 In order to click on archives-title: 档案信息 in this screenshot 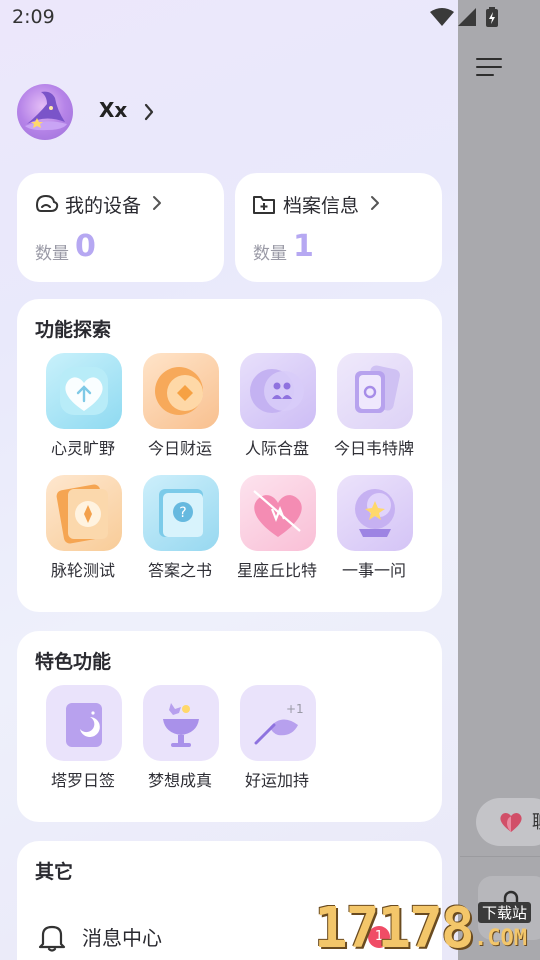, I will do `click(321, 206)`.